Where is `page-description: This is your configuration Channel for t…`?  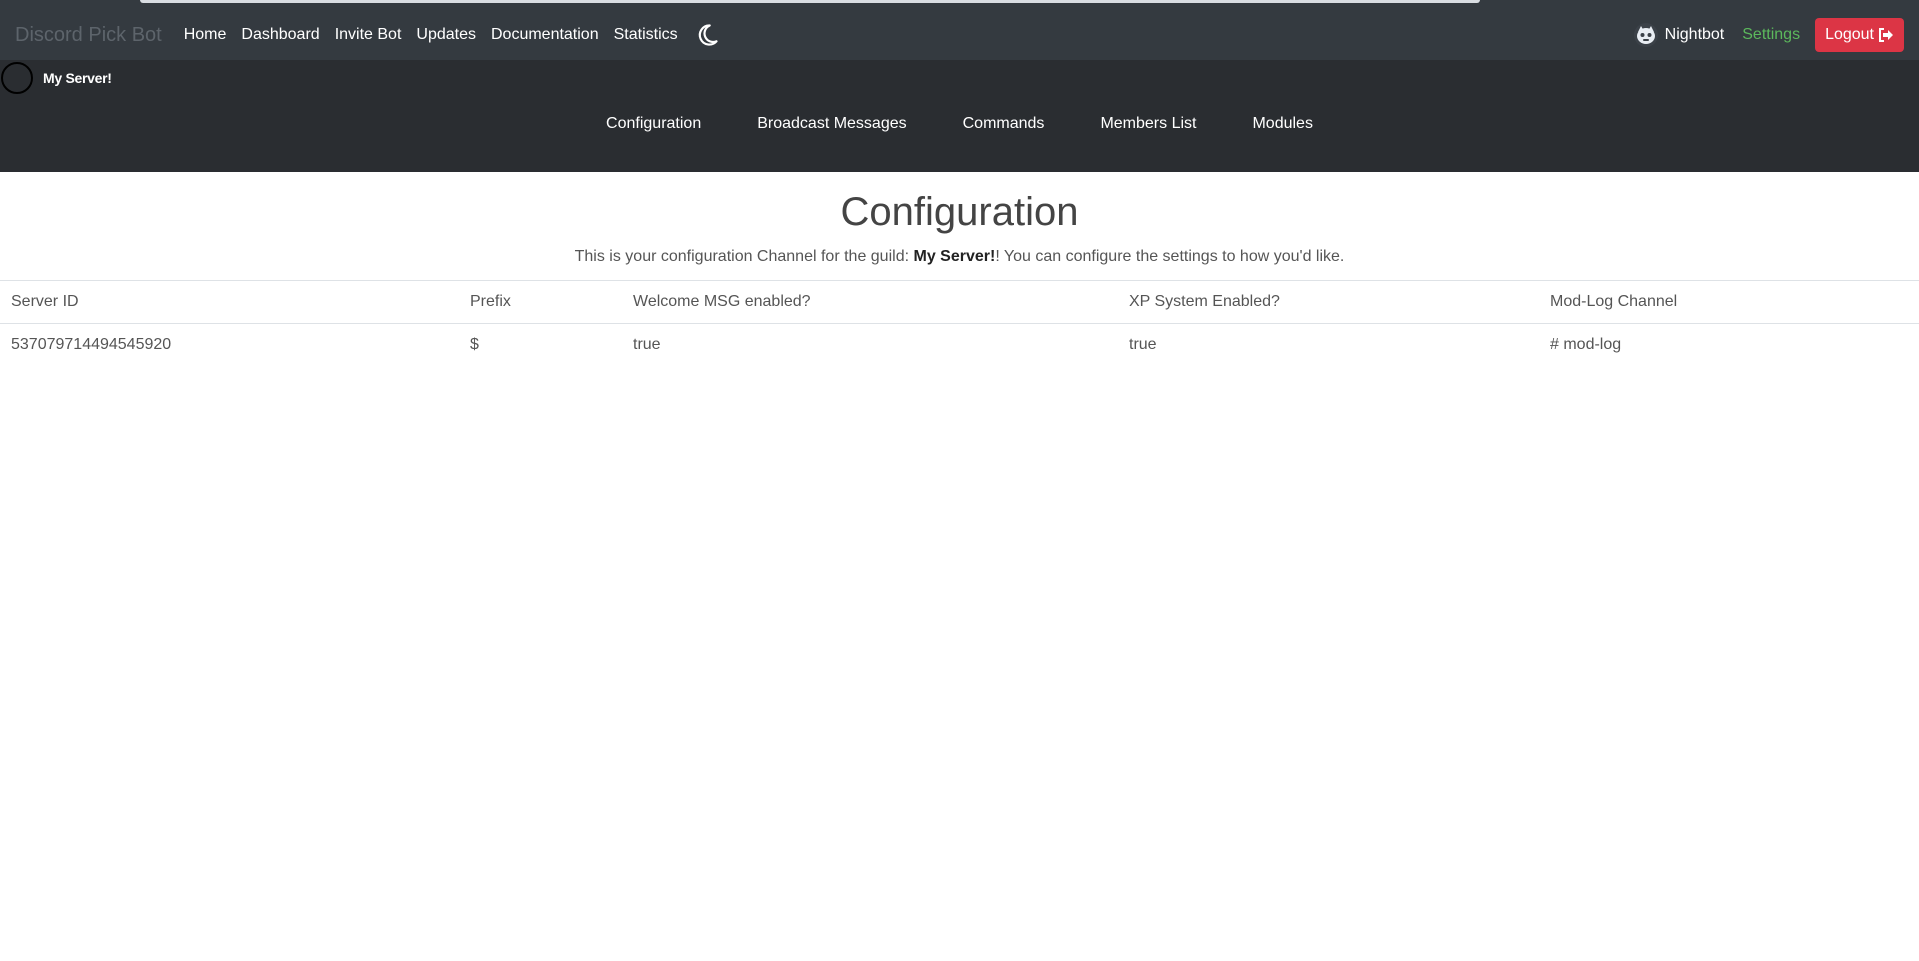
page-description: This is your configuration Channel for t… is located at coordinates (959, 257).